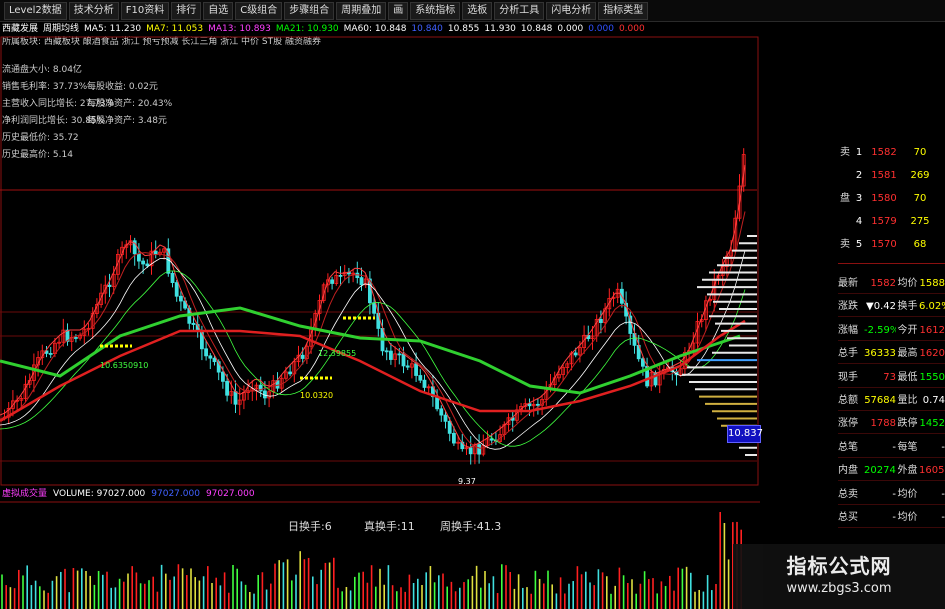  What do you see at coordinates (907, 447) in the screenshot?
I see `quote-label-2: 每笔` at bounding box center [907, 447].